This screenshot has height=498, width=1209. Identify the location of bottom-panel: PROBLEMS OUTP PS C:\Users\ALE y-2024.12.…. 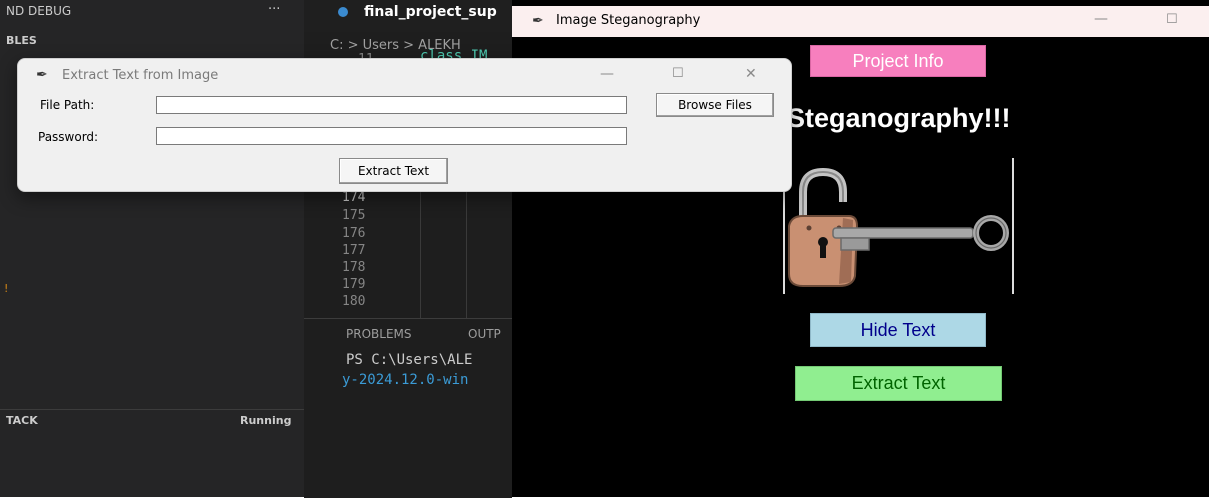
(408, 408).